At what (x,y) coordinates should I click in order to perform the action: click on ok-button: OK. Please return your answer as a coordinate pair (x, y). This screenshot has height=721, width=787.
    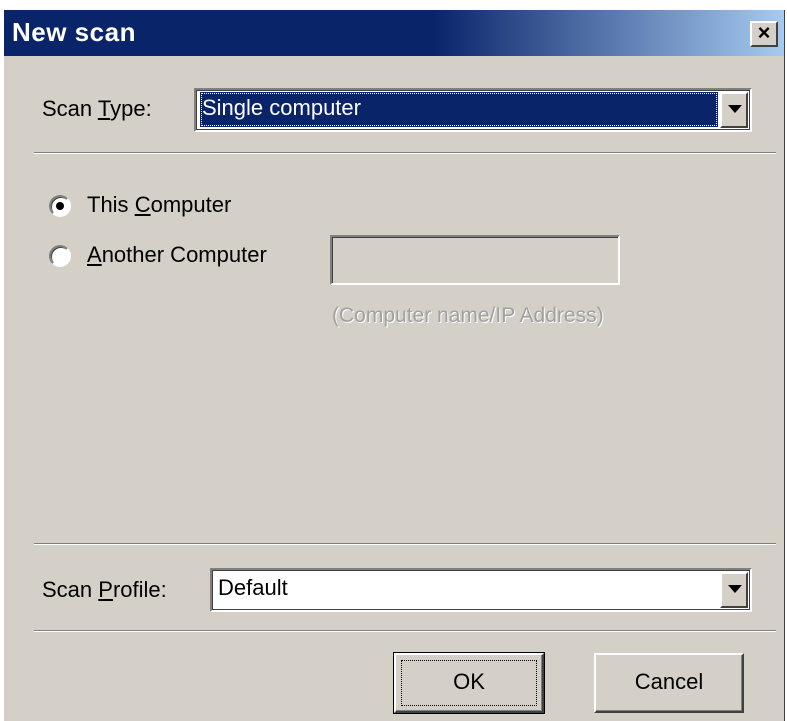
    Looking at the image, I should click on (469, 683).